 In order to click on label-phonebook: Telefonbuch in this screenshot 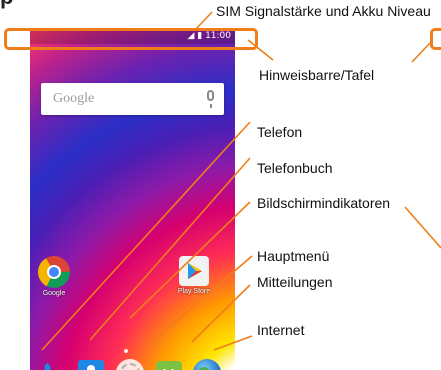, I will do `click(295, 168)`.